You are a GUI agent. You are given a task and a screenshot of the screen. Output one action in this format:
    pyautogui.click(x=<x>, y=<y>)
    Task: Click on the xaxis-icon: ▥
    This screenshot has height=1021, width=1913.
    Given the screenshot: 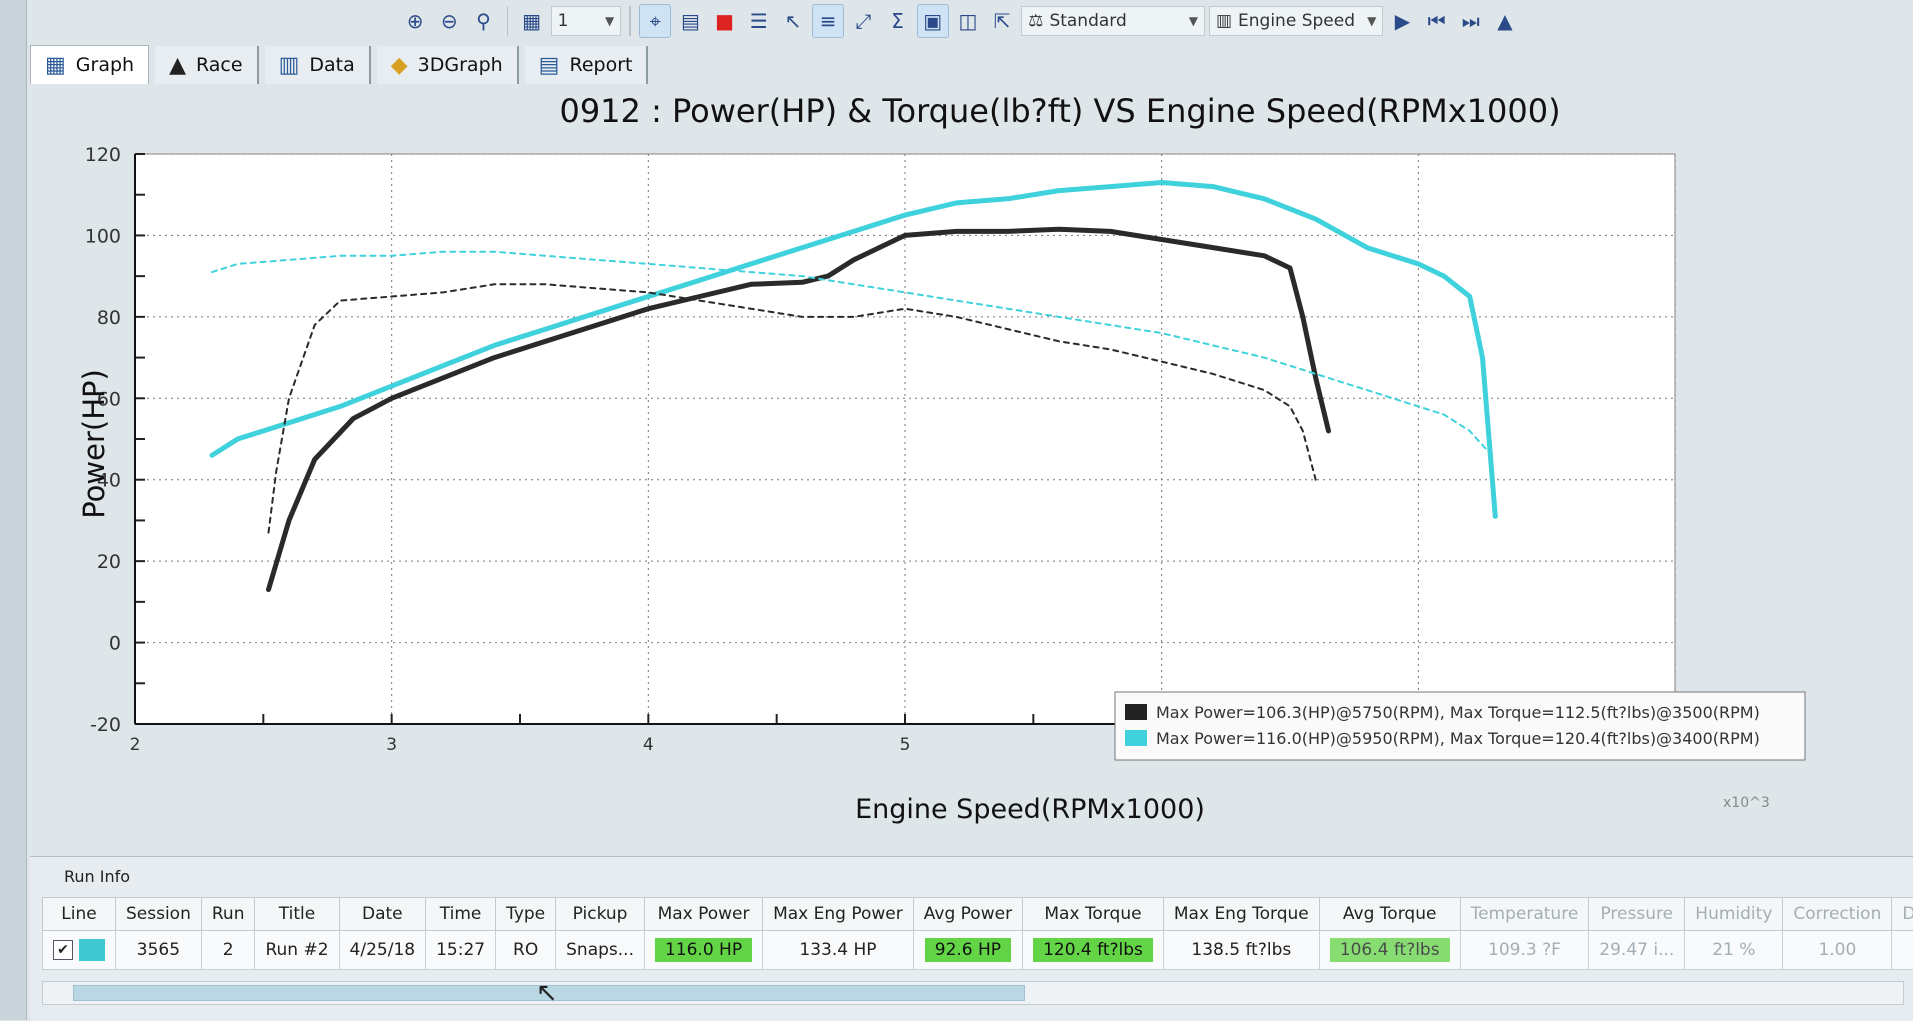 What is the action you would take?
    pyautogui.click(x=1224, y=21)
    